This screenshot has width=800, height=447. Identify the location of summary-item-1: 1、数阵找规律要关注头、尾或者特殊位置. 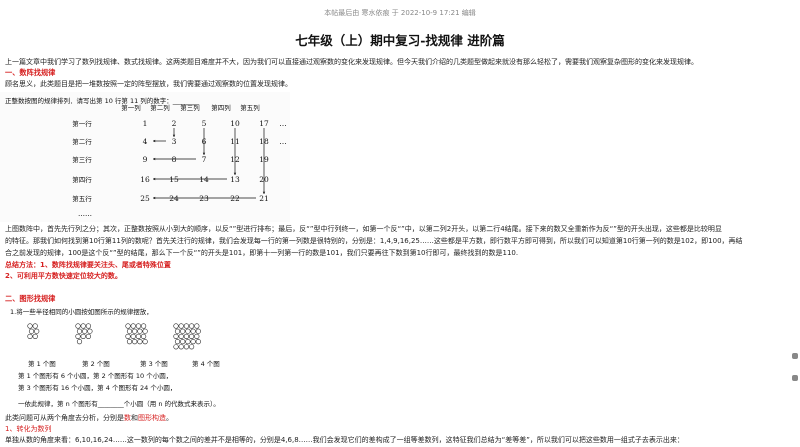
(105, 265).